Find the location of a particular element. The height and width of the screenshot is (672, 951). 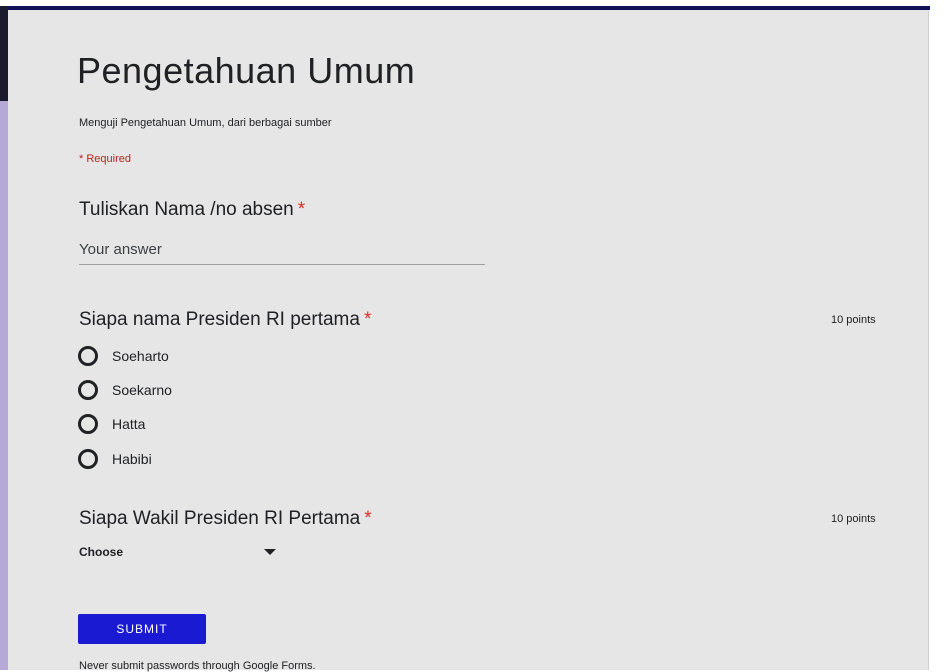

radio-option-label: Soeharto is located at coordinates (140, 356).